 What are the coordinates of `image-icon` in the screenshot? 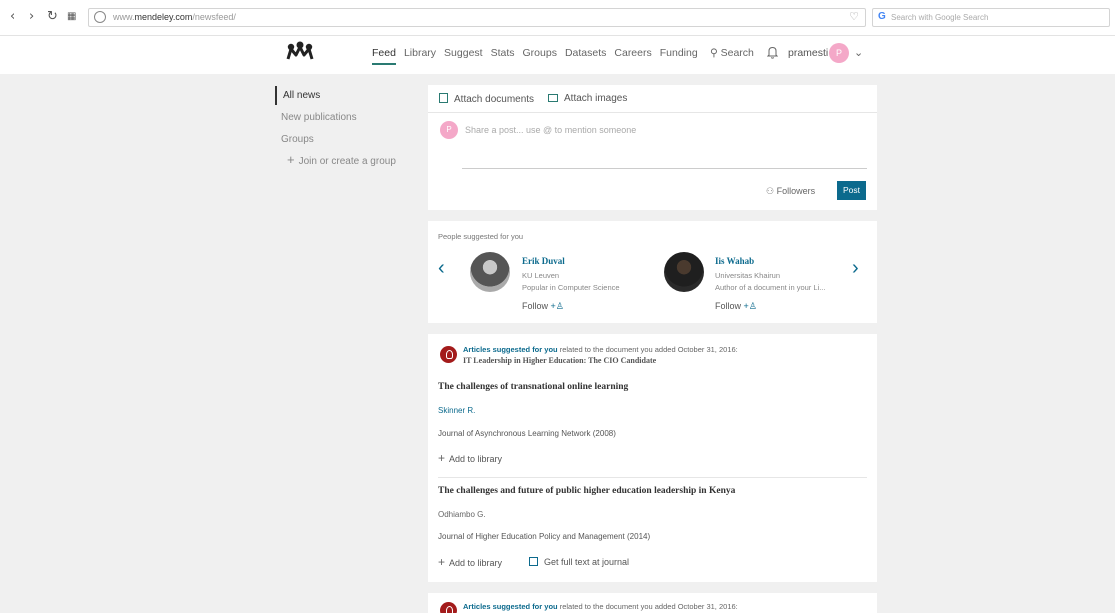 It's located at (553, 98).